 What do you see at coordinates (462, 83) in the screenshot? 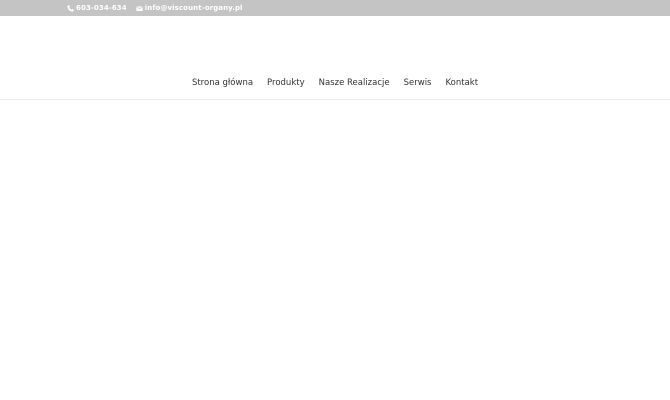
I see `nav-item-contact: Kontakt` at bounding box center [462, 83].